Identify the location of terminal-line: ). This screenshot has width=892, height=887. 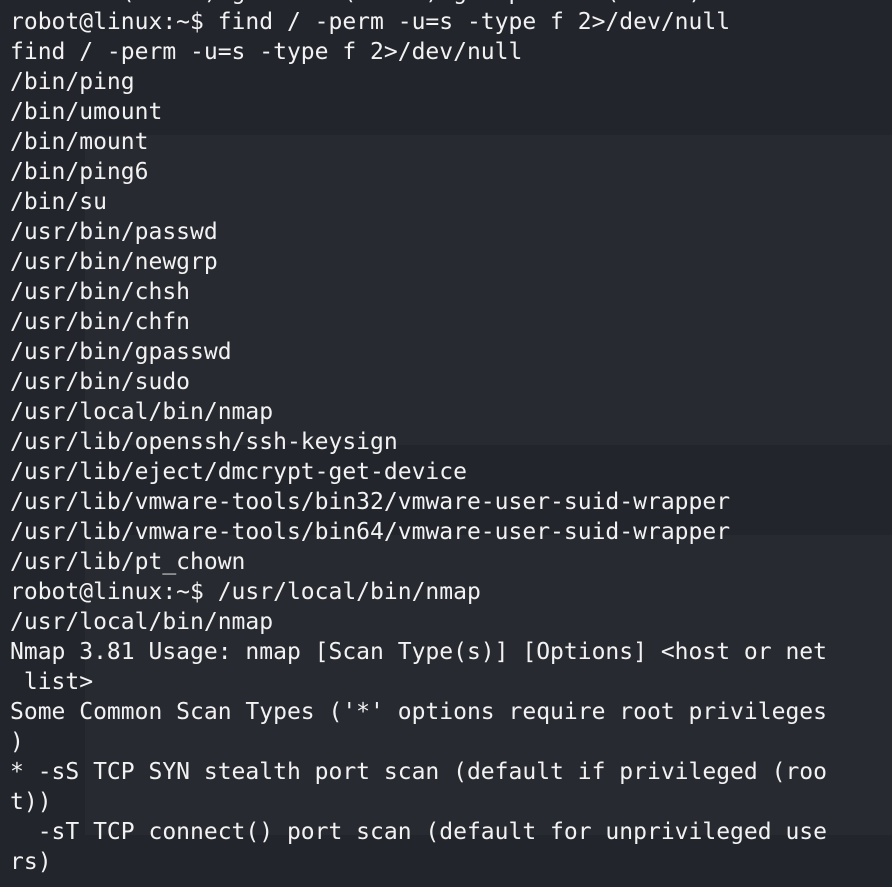
(17, 742).